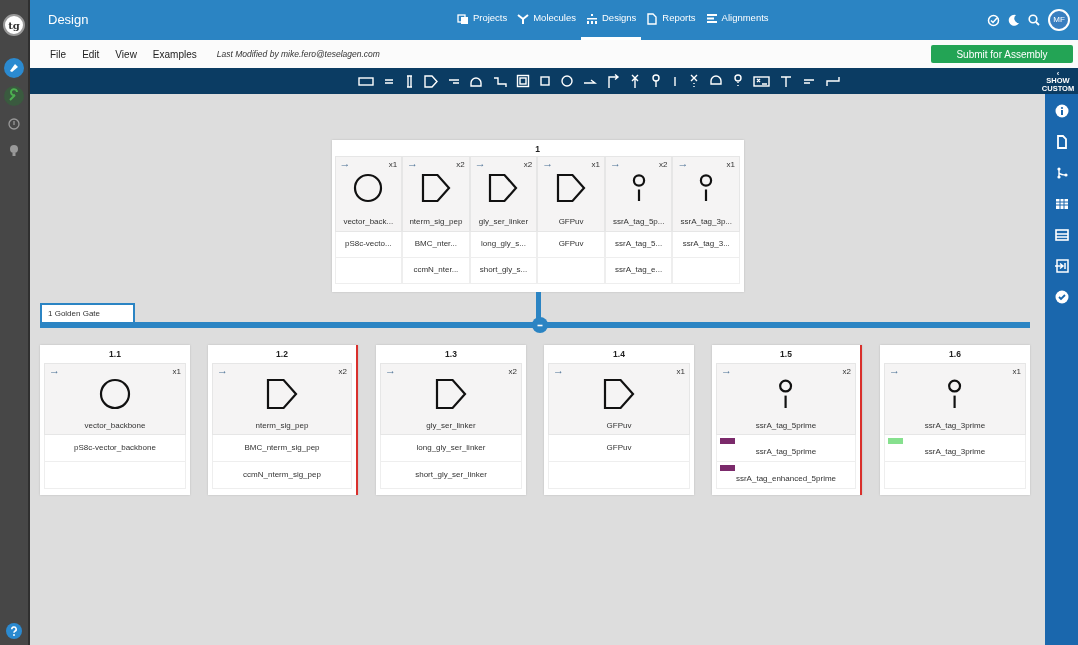 This screenshot has width=1078, height=645. I want to click on bin-title: 1.4, so click(619, 354).